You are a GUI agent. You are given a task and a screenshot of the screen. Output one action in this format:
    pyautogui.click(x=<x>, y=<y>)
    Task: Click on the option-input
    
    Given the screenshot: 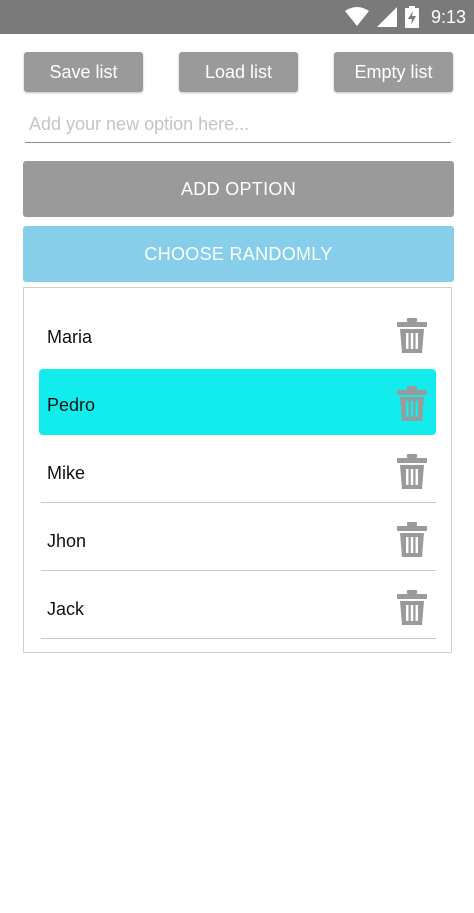 What is the action you would take?
    pyautogui.click(x=238, y=124)
    